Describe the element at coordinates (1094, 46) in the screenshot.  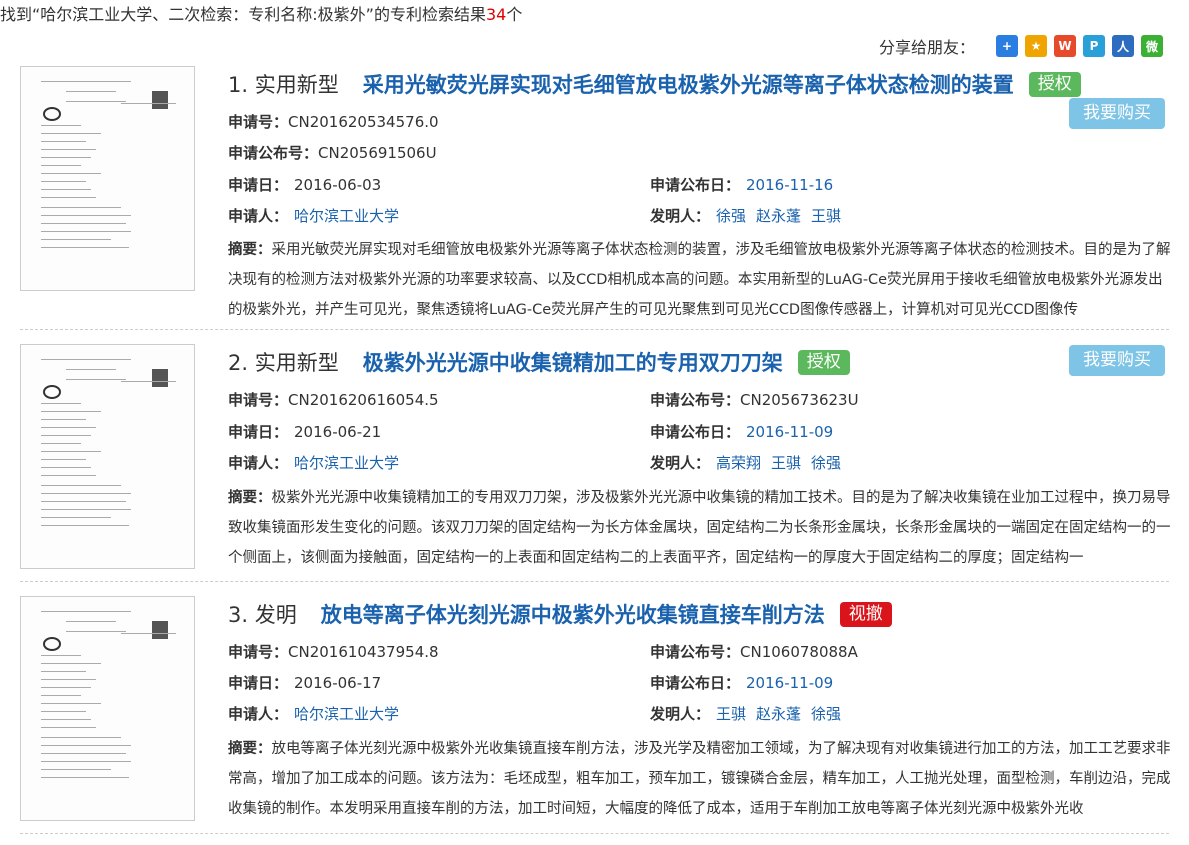
I see `tencent-weibo-share-icon: P` at that location.